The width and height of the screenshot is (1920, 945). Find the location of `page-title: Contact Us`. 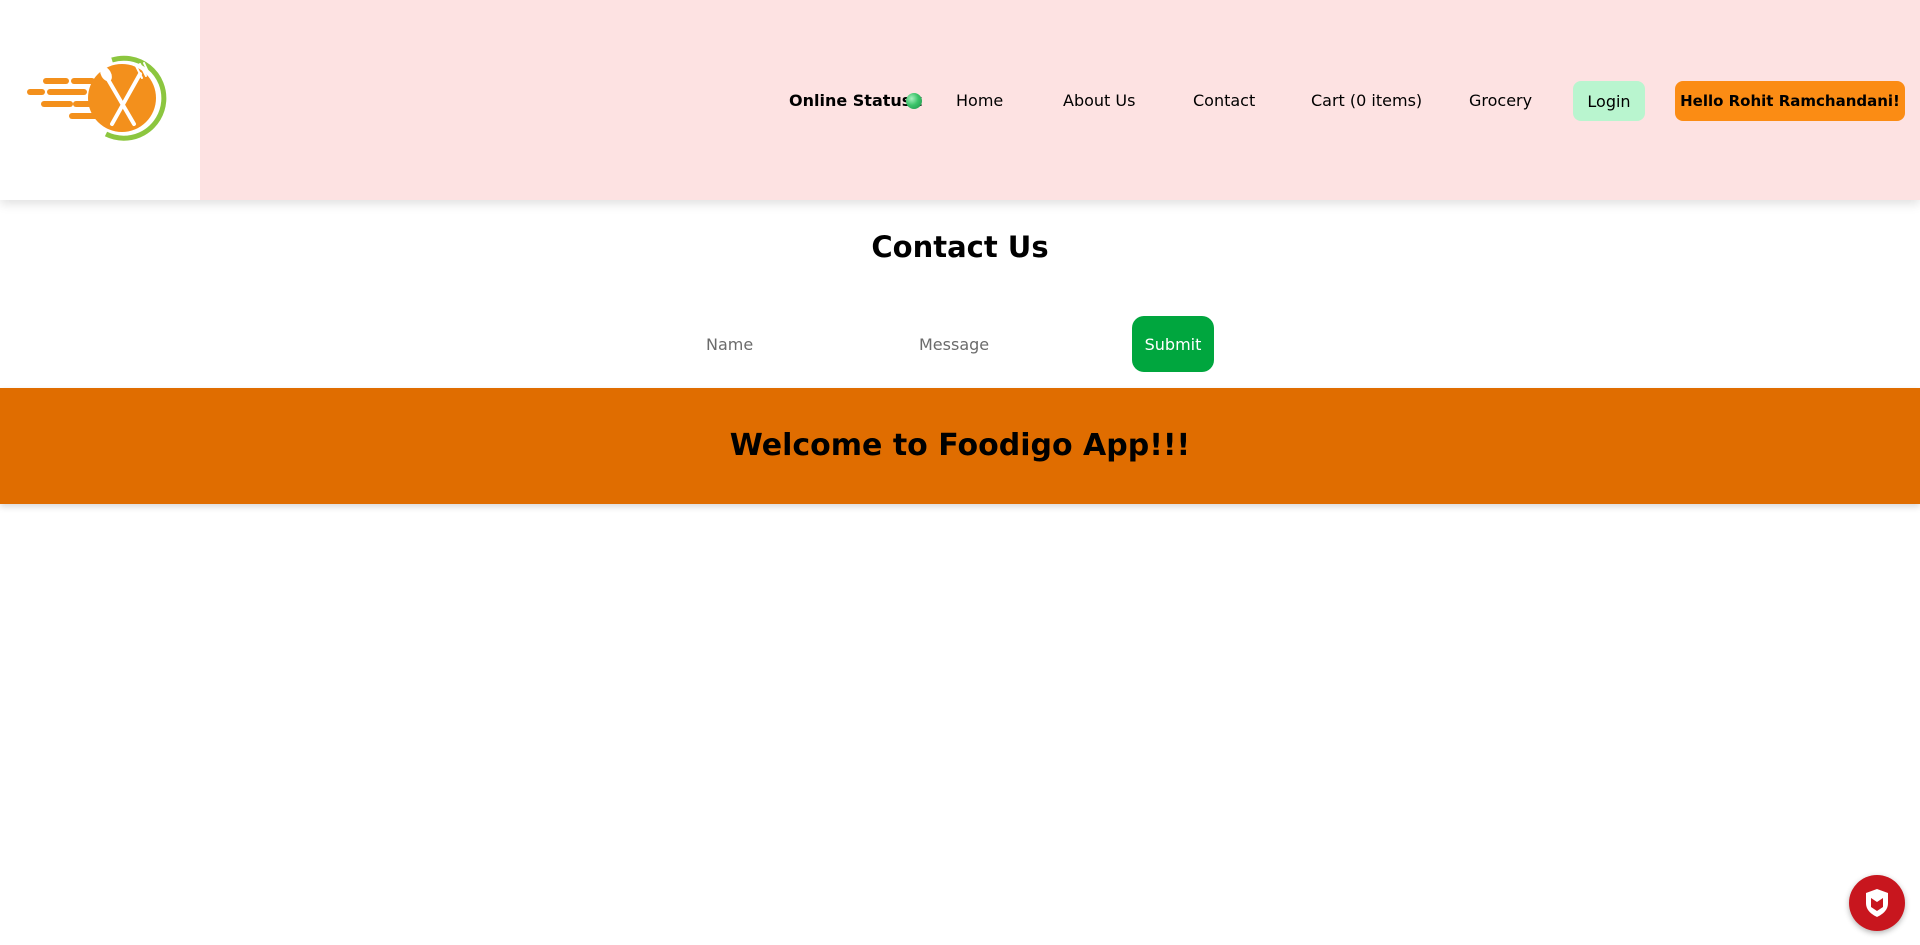

page-title: Contact Us is located at coordinates (960, 247).